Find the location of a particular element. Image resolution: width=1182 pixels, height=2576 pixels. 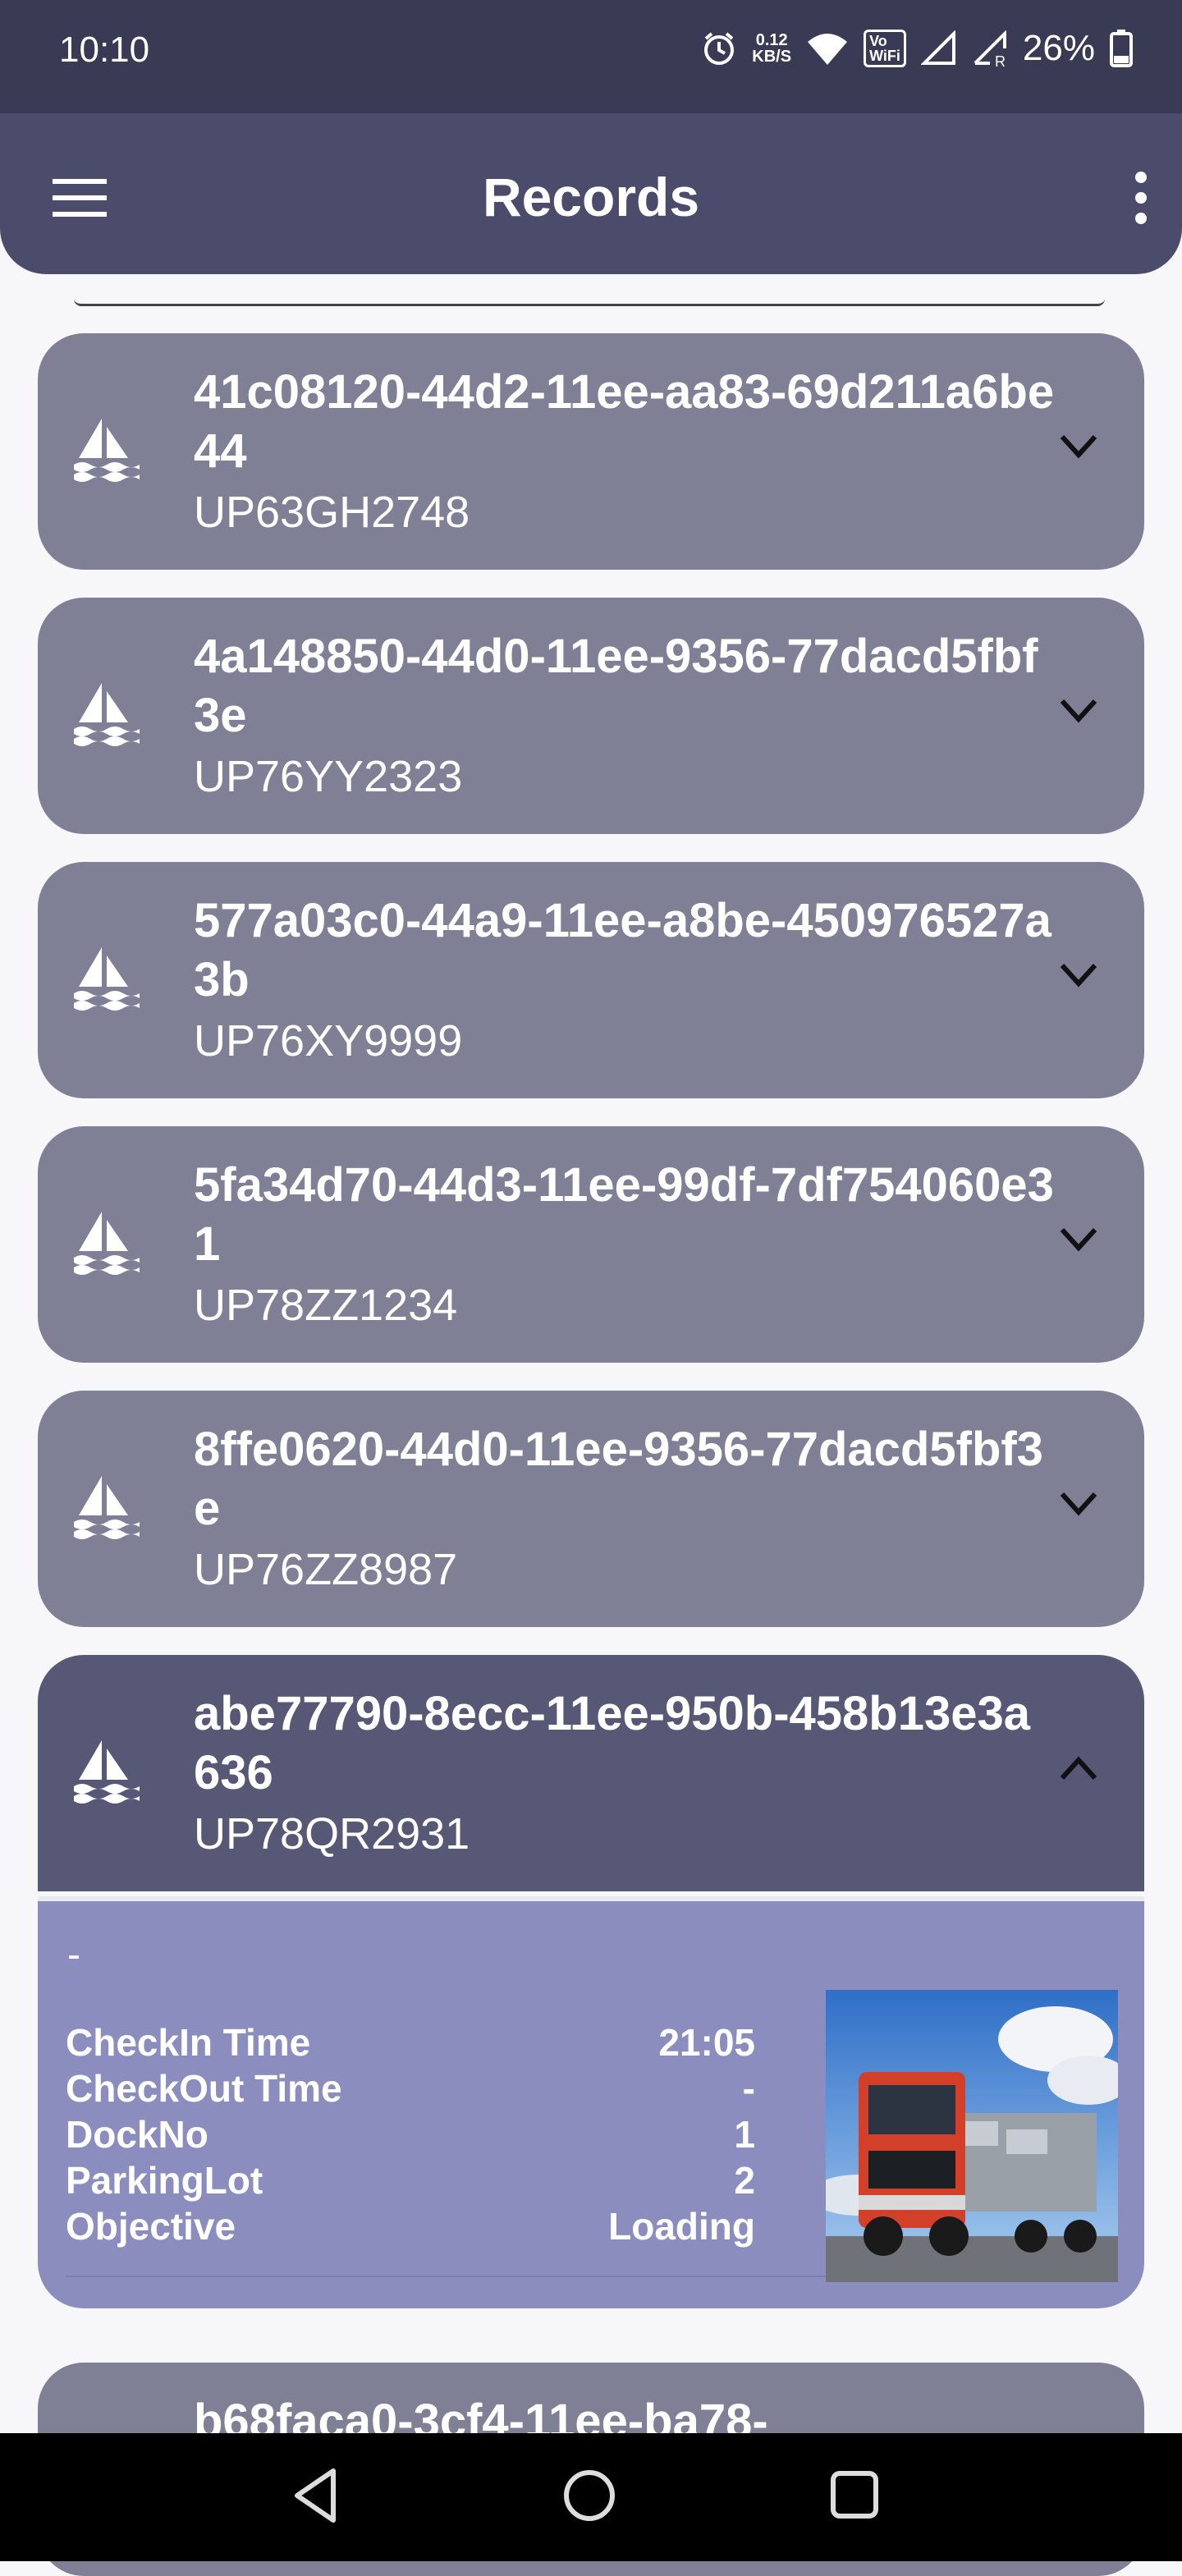

record-id: 8ffe0620-44d0-11ee-9356-77dacd5fbf3e is located at coordinates (618, 1479).